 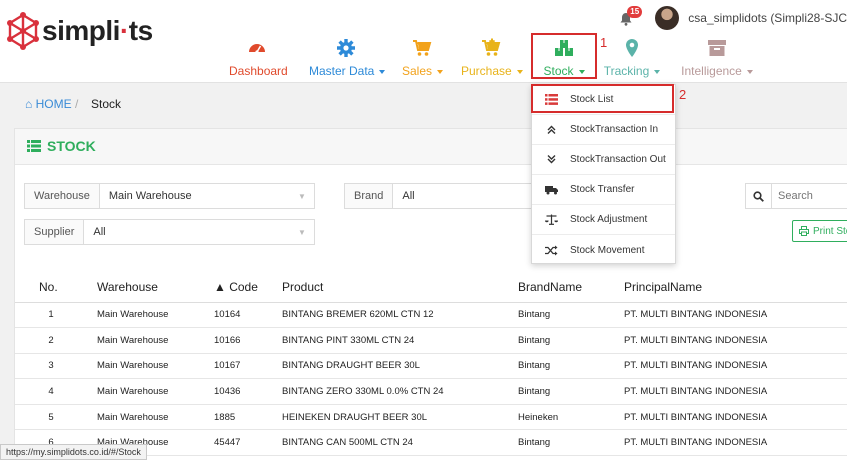 I want to click on cell-product: HEINEKEN DRAUGHT BEER 30L, so click(x=400, y=417).